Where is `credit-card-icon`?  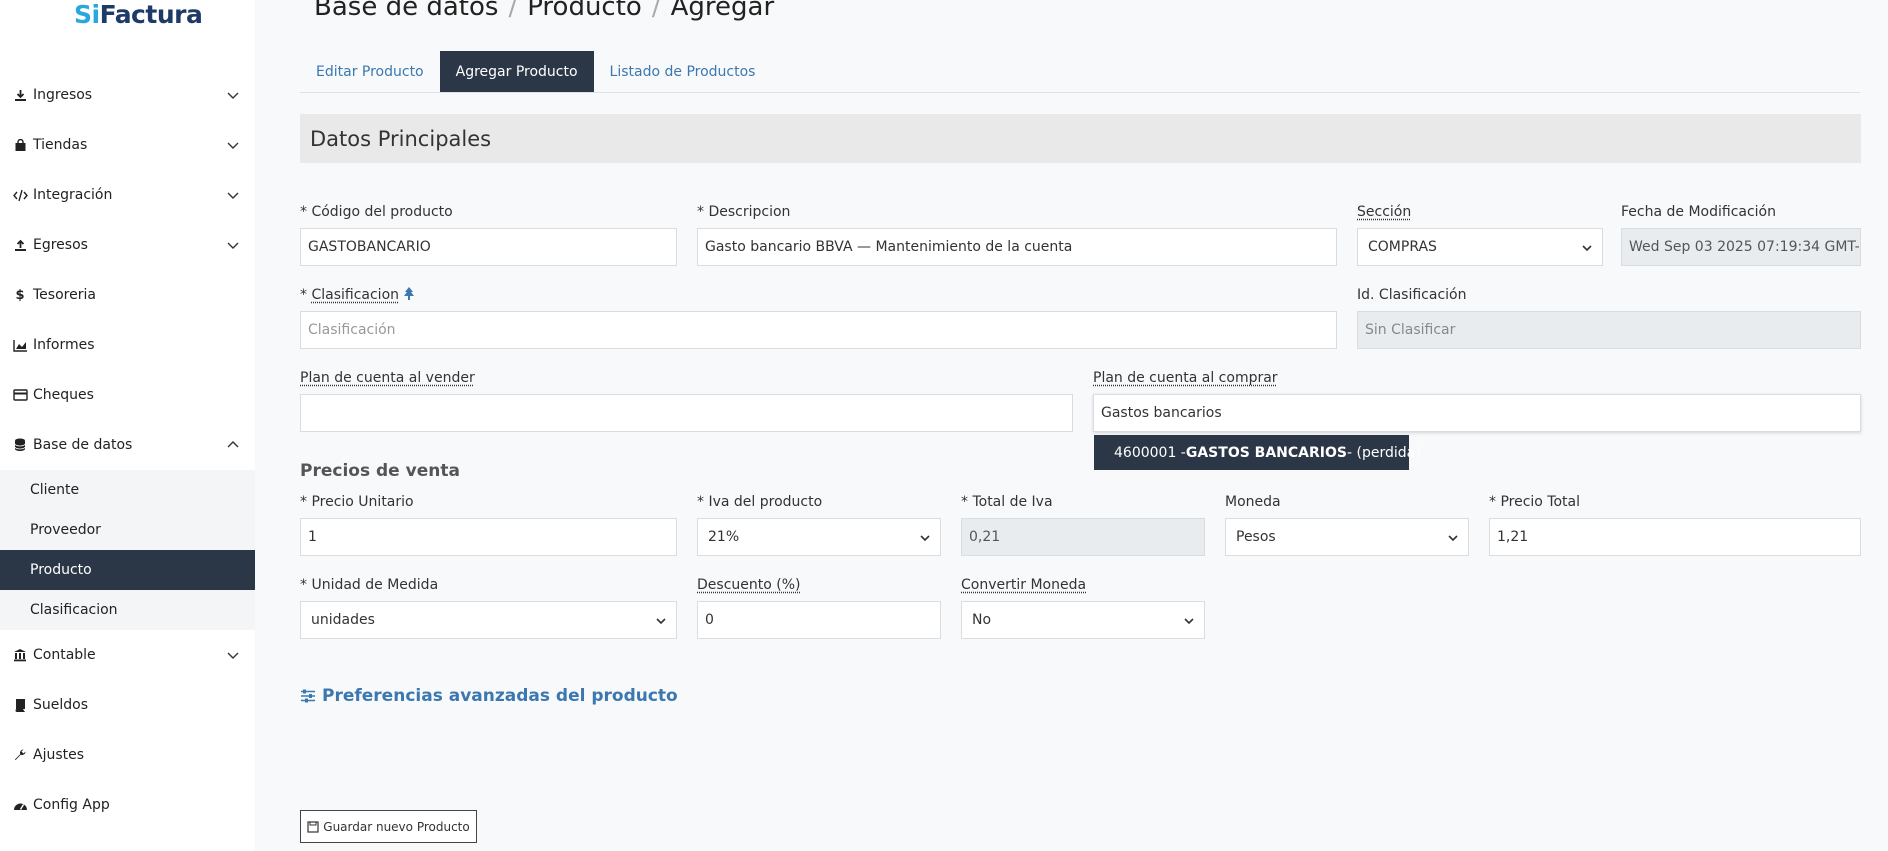
credit-card-icon is located at coordinates (20, 395).